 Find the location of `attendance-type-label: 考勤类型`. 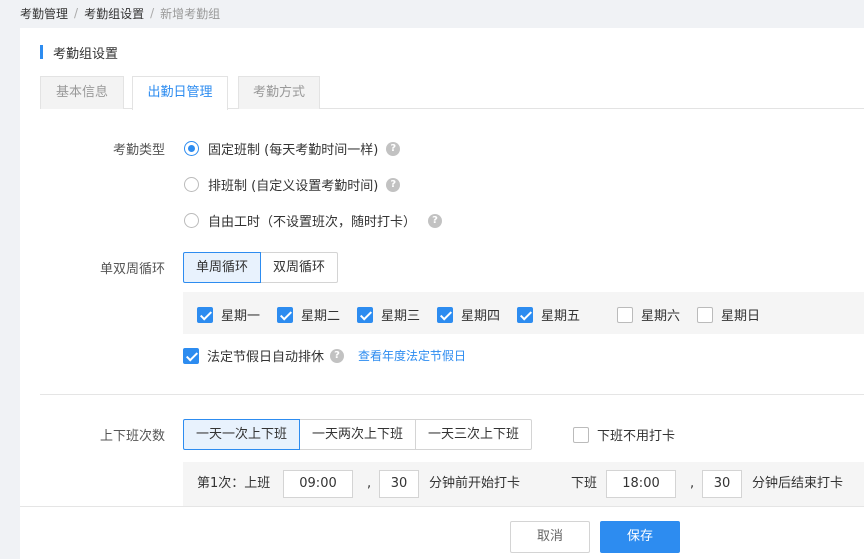

attendance-type-label: 考勤类型 is located at coordinates (138, 150).